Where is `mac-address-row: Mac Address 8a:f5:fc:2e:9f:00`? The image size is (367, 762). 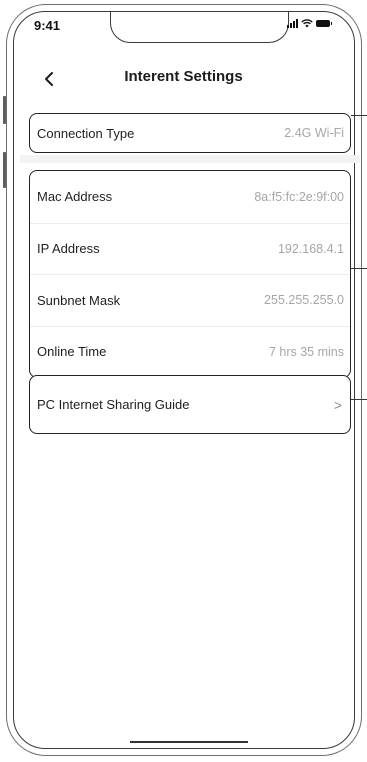 mac-address-row: Mac Address 8a:f5:fc:2e:9f:00 is located at coordinates (190, 197).